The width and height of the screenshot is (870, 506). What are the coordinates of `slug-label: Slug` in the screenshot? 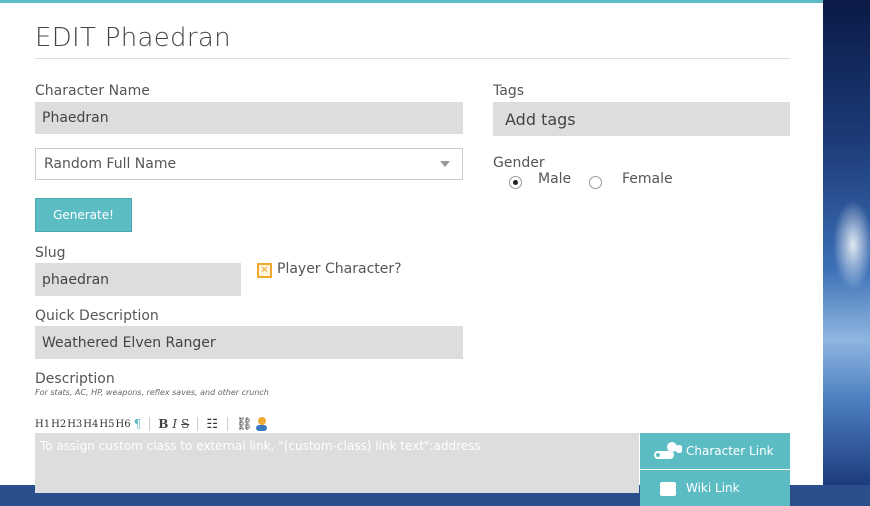 It's located at (50, 253).